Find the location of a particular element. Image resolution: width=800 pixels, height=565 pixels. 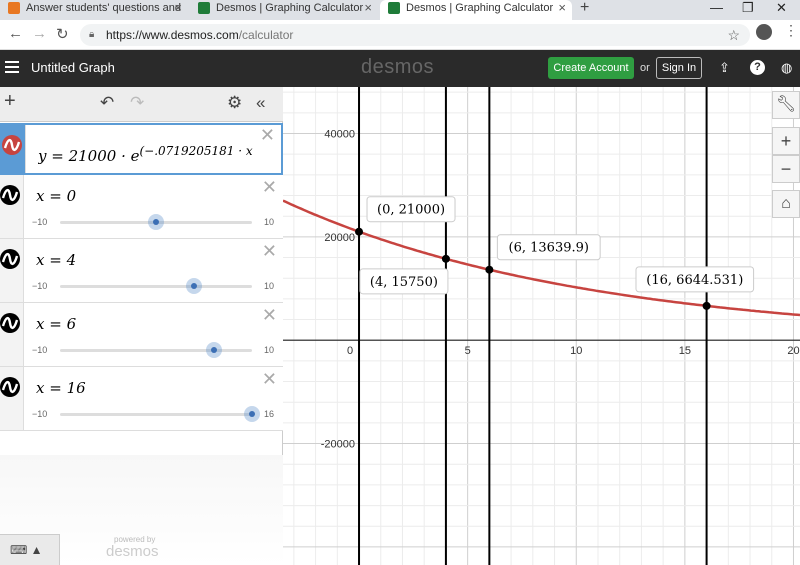

minimize-icon: — is located at coordinates (716, 7).